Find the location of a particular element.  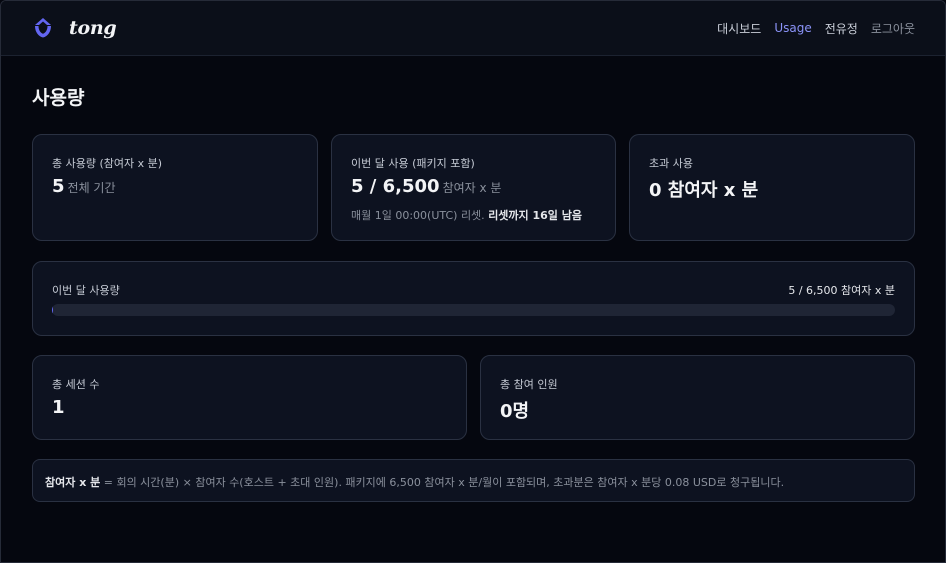

logo-icon is located at coordinates (43, 28).